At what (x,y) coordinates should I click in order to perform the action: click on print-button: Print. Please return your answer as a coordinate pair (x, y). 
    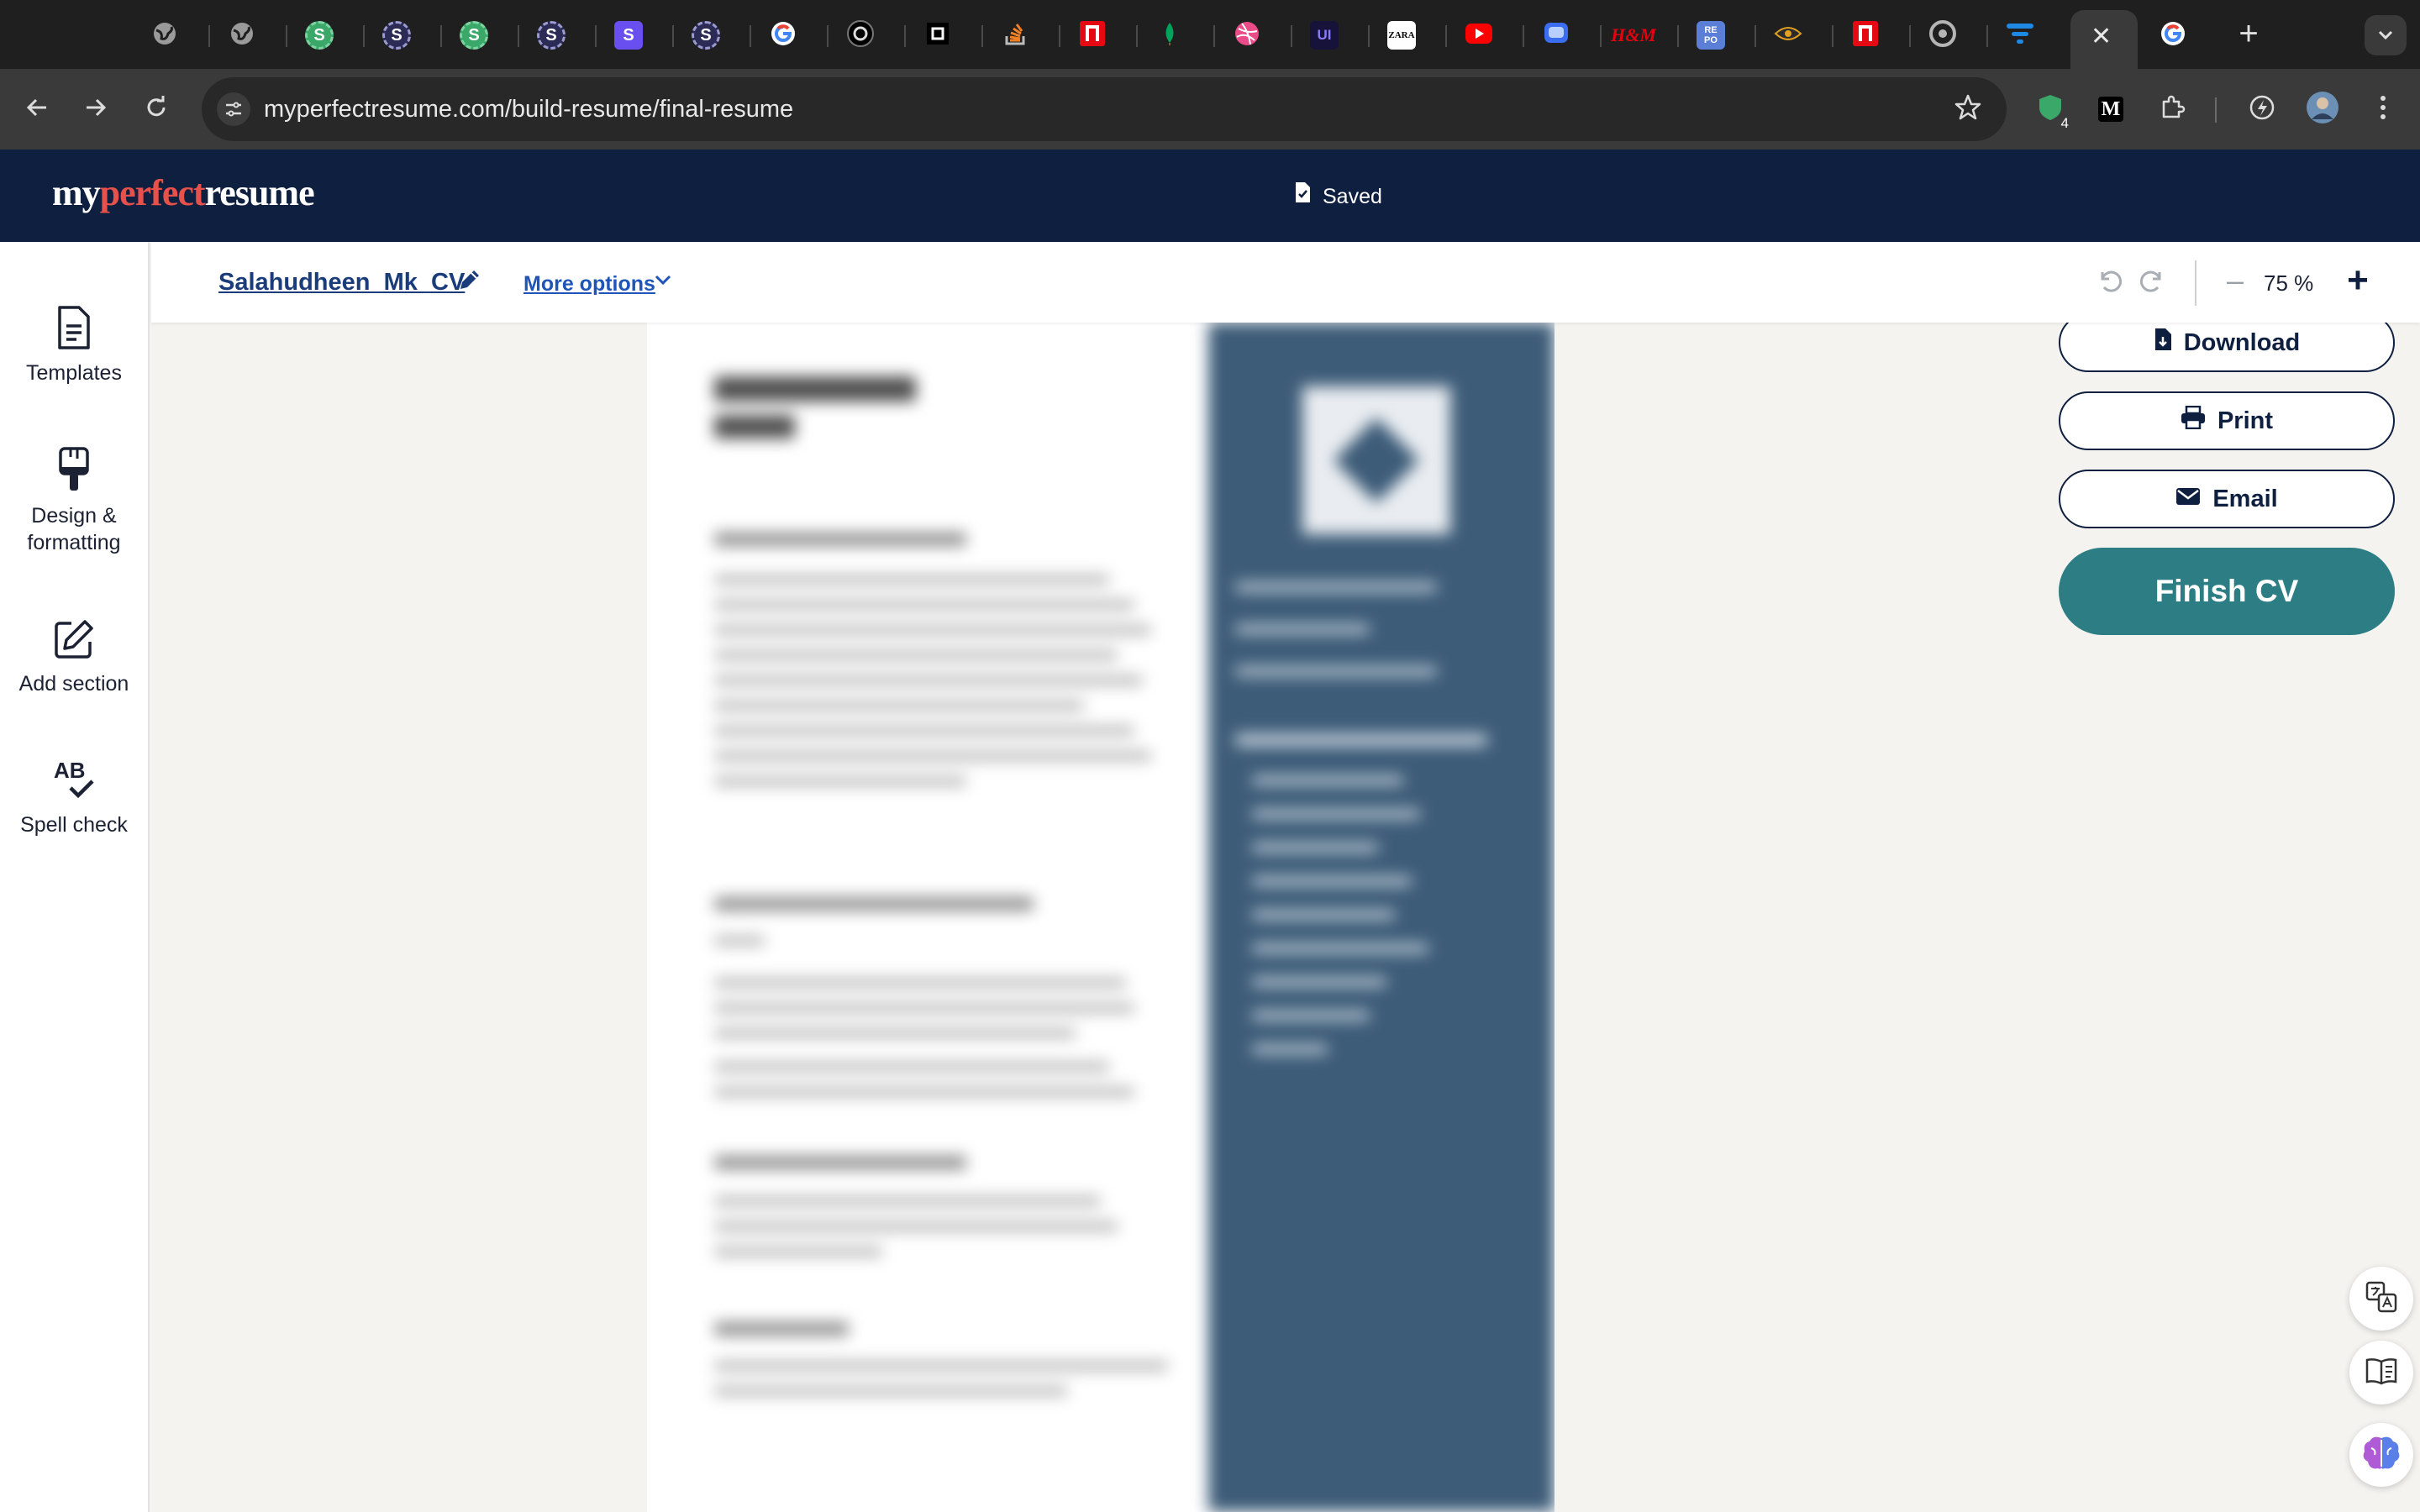
    Looking at the image, I should click on (2227, 420).